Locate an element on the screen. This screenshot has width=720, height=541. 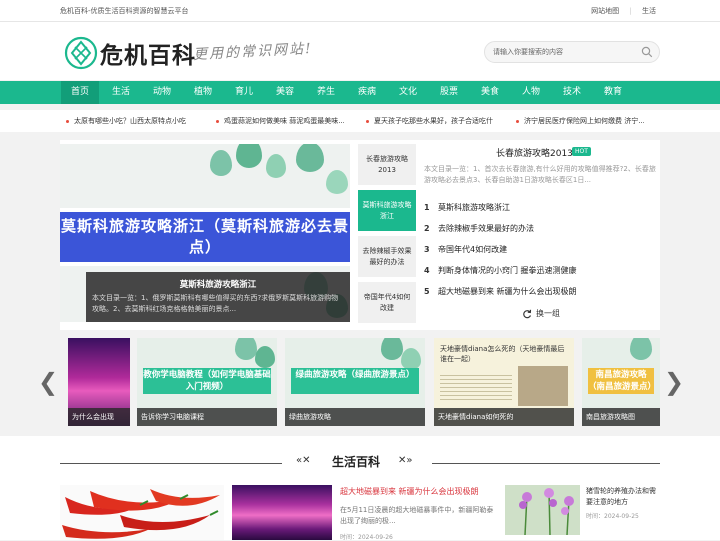
search-box is located at coordinates (572, 52).